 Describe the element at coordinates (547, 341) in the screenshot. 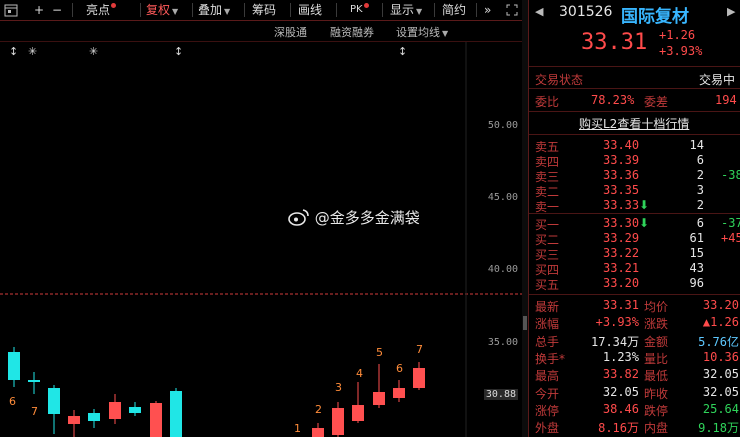

I see `stat-label: 总手` at that location.